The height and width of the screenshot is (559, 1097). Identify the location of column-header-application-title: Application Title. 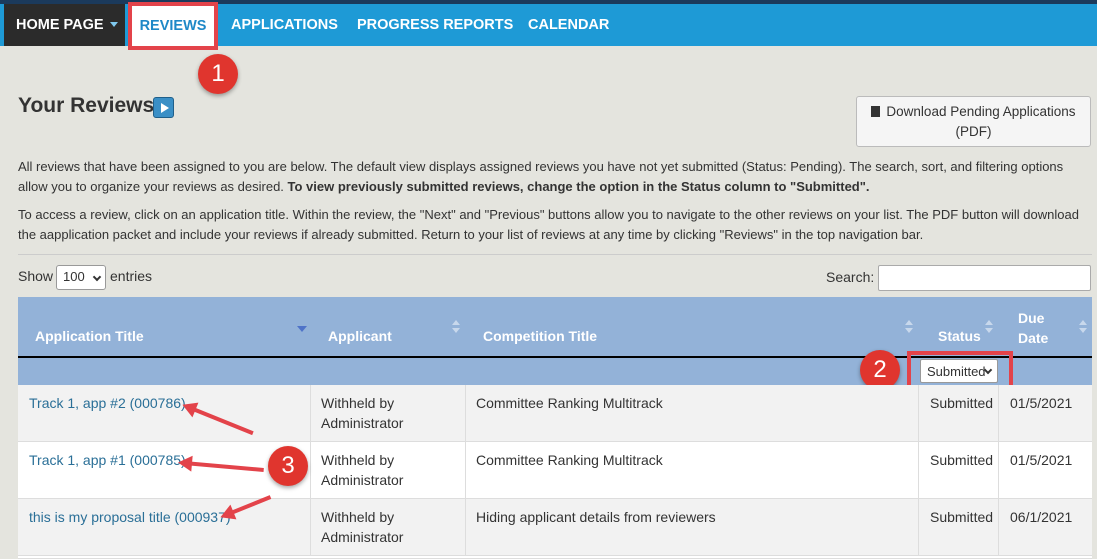
(164, 326).